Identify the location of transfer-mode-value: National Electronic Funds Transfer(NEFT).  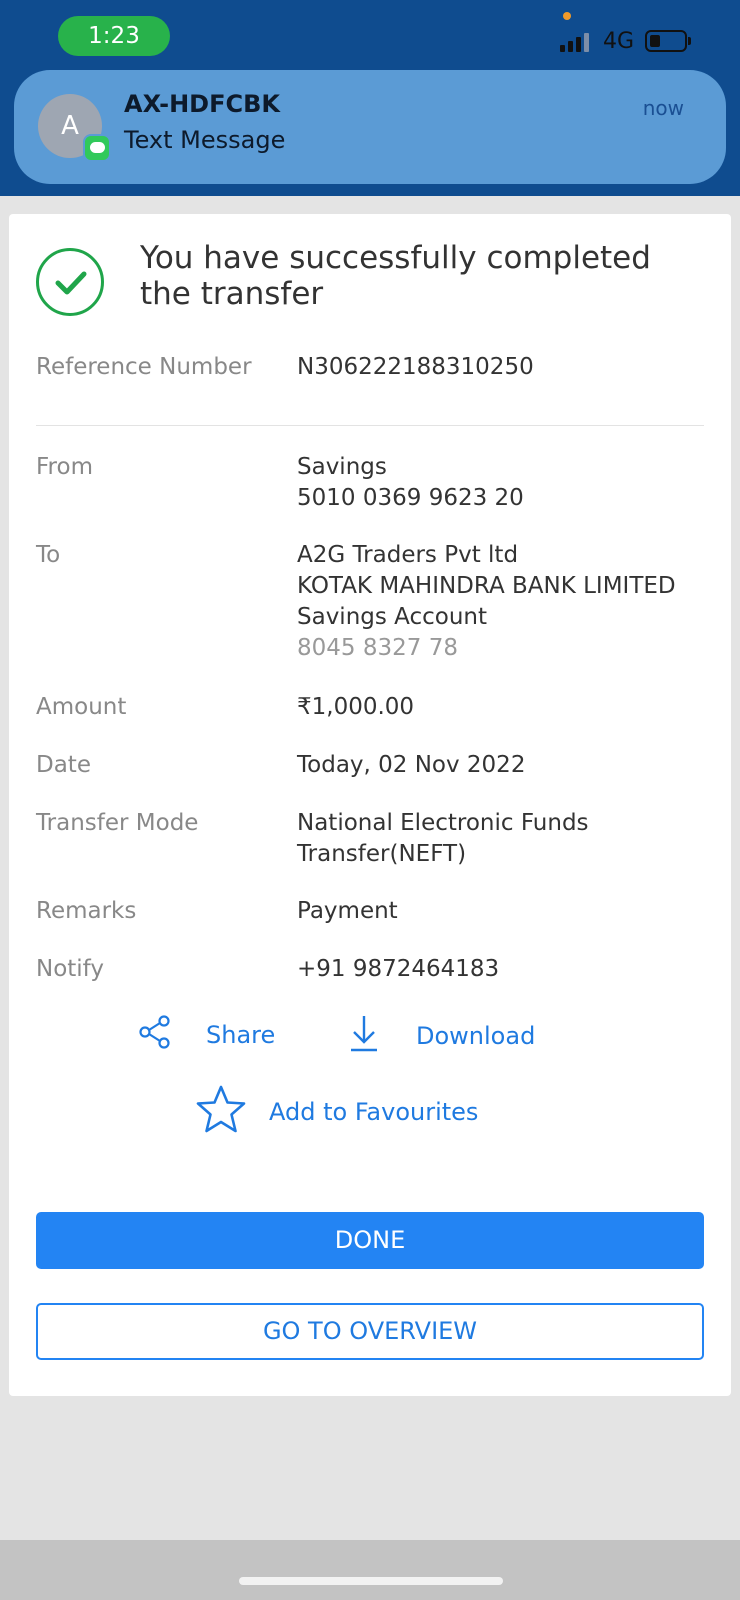
(507, 839).